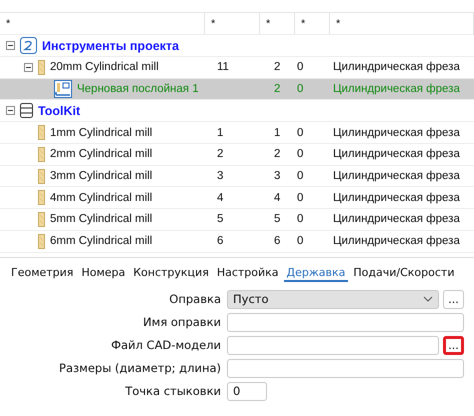 The height and width of the screenshot is (416, 474). Describe the element at coordinates (220, 219) in the screenshot. I see `id-cell: 5` at that location.